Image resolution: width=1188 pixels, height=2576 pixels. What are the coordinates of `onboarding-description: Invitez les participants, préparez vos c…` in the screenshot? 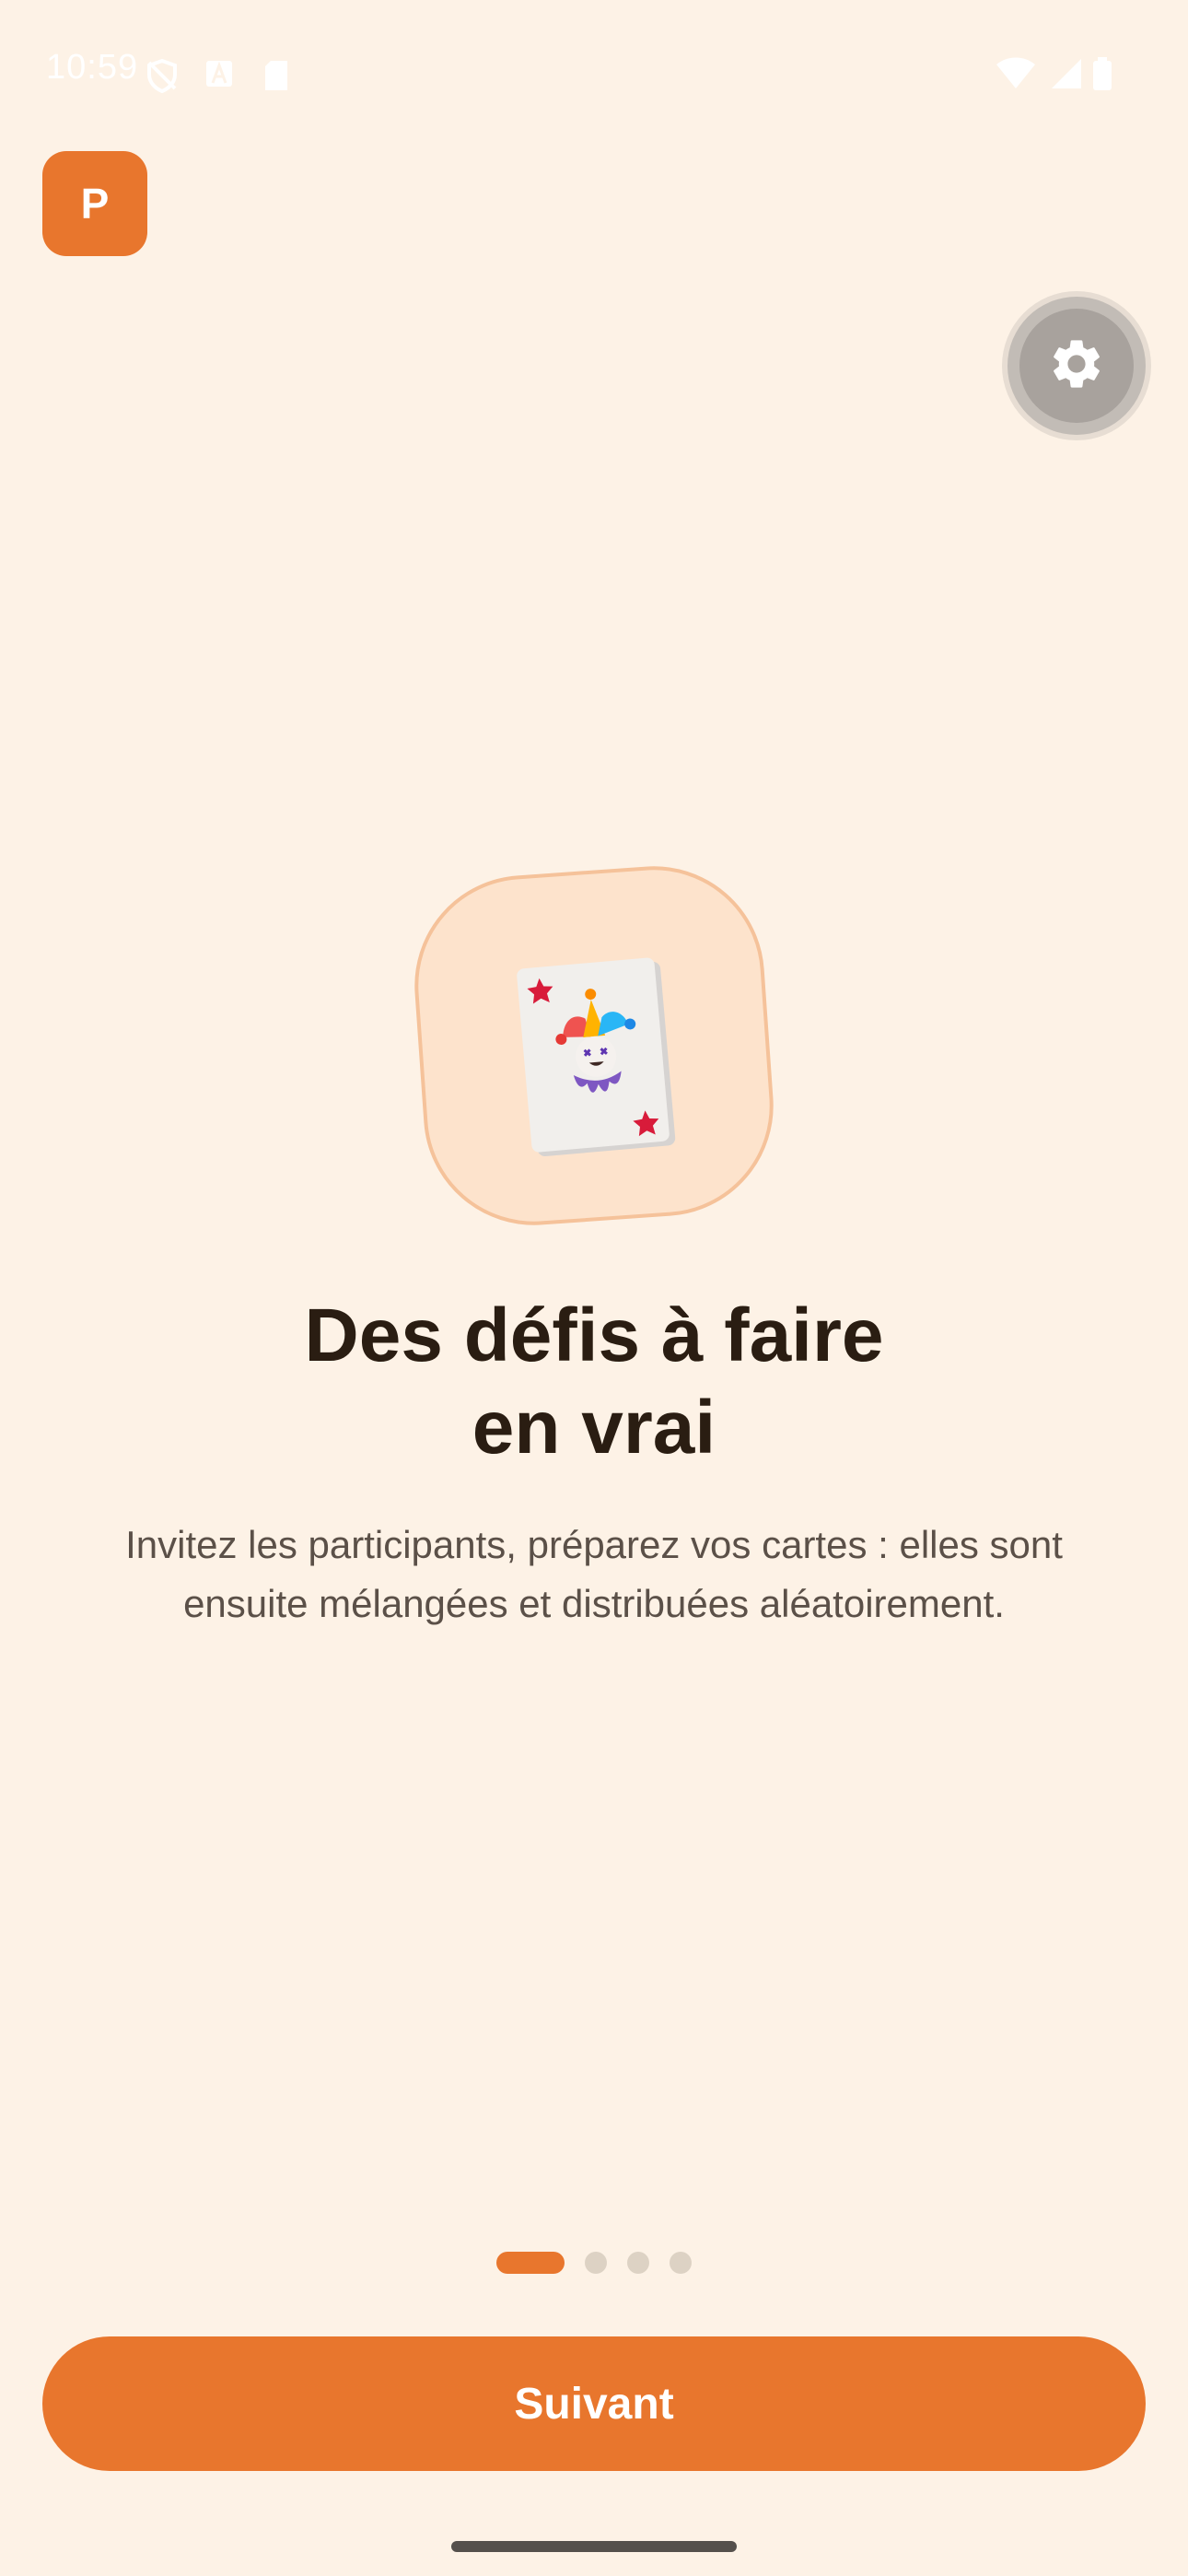 It's located at (594, 1574).